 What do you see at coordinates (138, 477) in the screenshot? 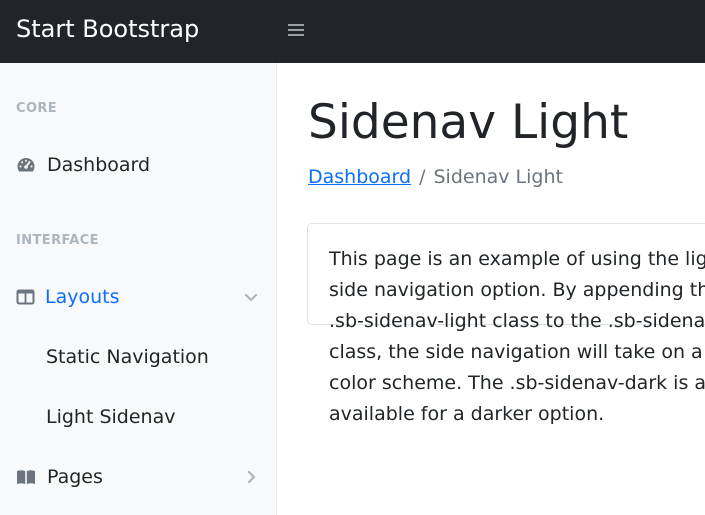
I see `sidebar-item-pages: Pages` at bounding box center [138, 477].